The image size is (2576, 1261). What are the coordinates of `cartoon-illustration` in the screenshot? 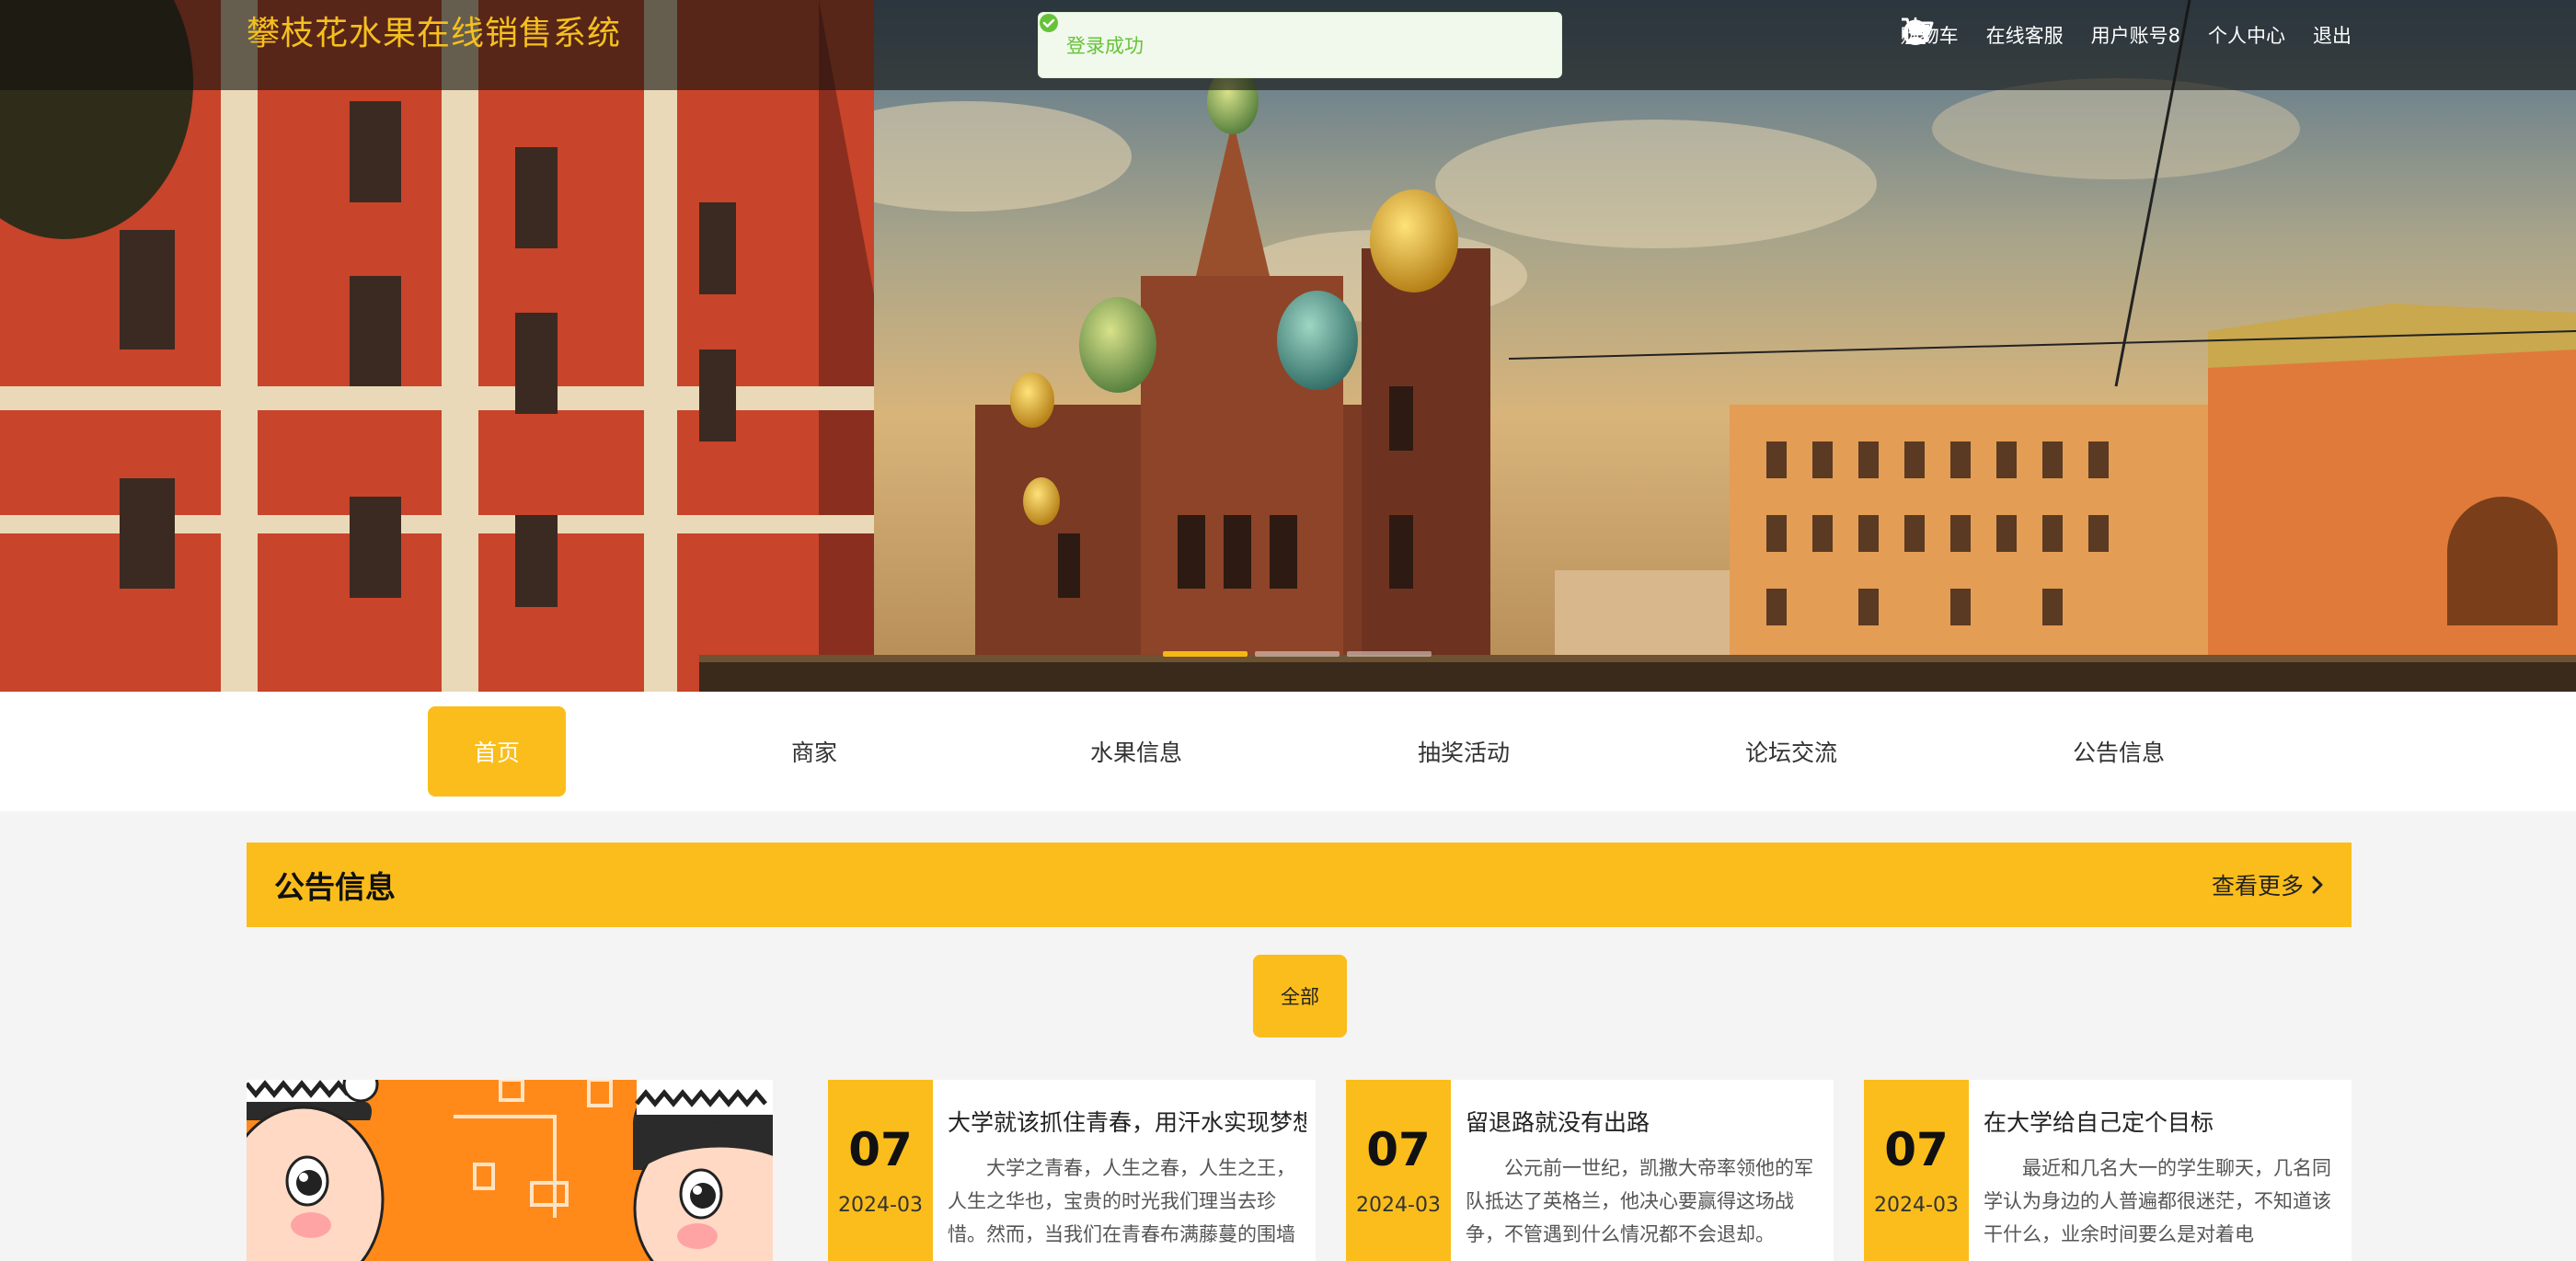 It's located at (510, 1170).